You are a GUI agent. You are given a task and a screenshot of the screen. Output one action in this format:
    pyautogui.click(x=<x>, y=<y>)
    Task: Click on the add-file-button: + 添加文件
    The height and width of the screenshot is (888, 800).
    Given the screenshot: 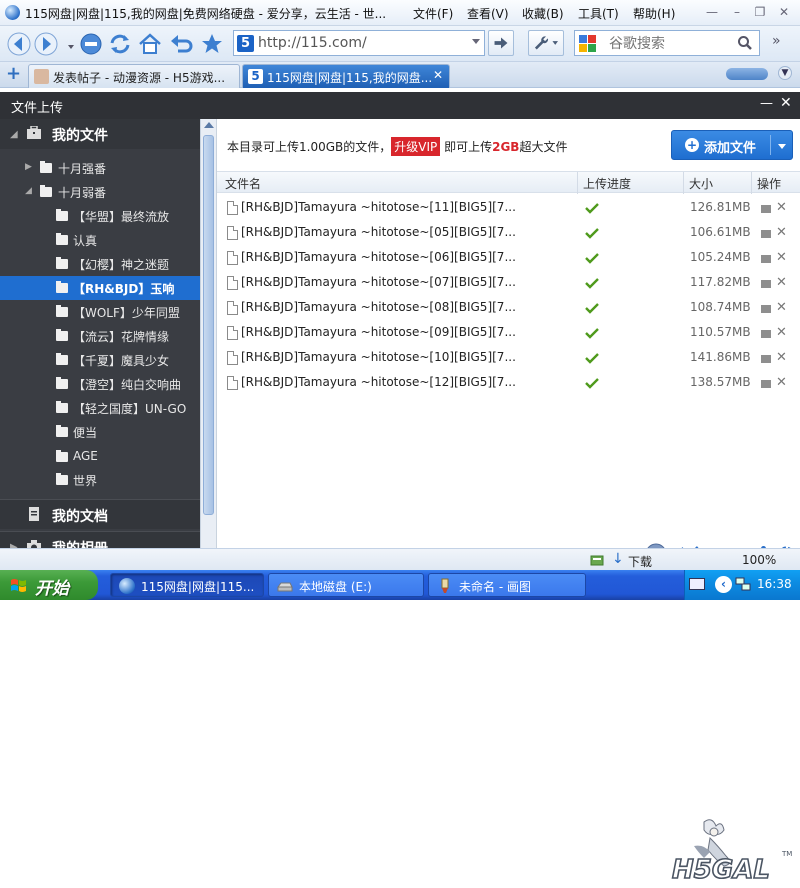 What is the action you would take?
    pyautogui.click(x=732, y=145)
    